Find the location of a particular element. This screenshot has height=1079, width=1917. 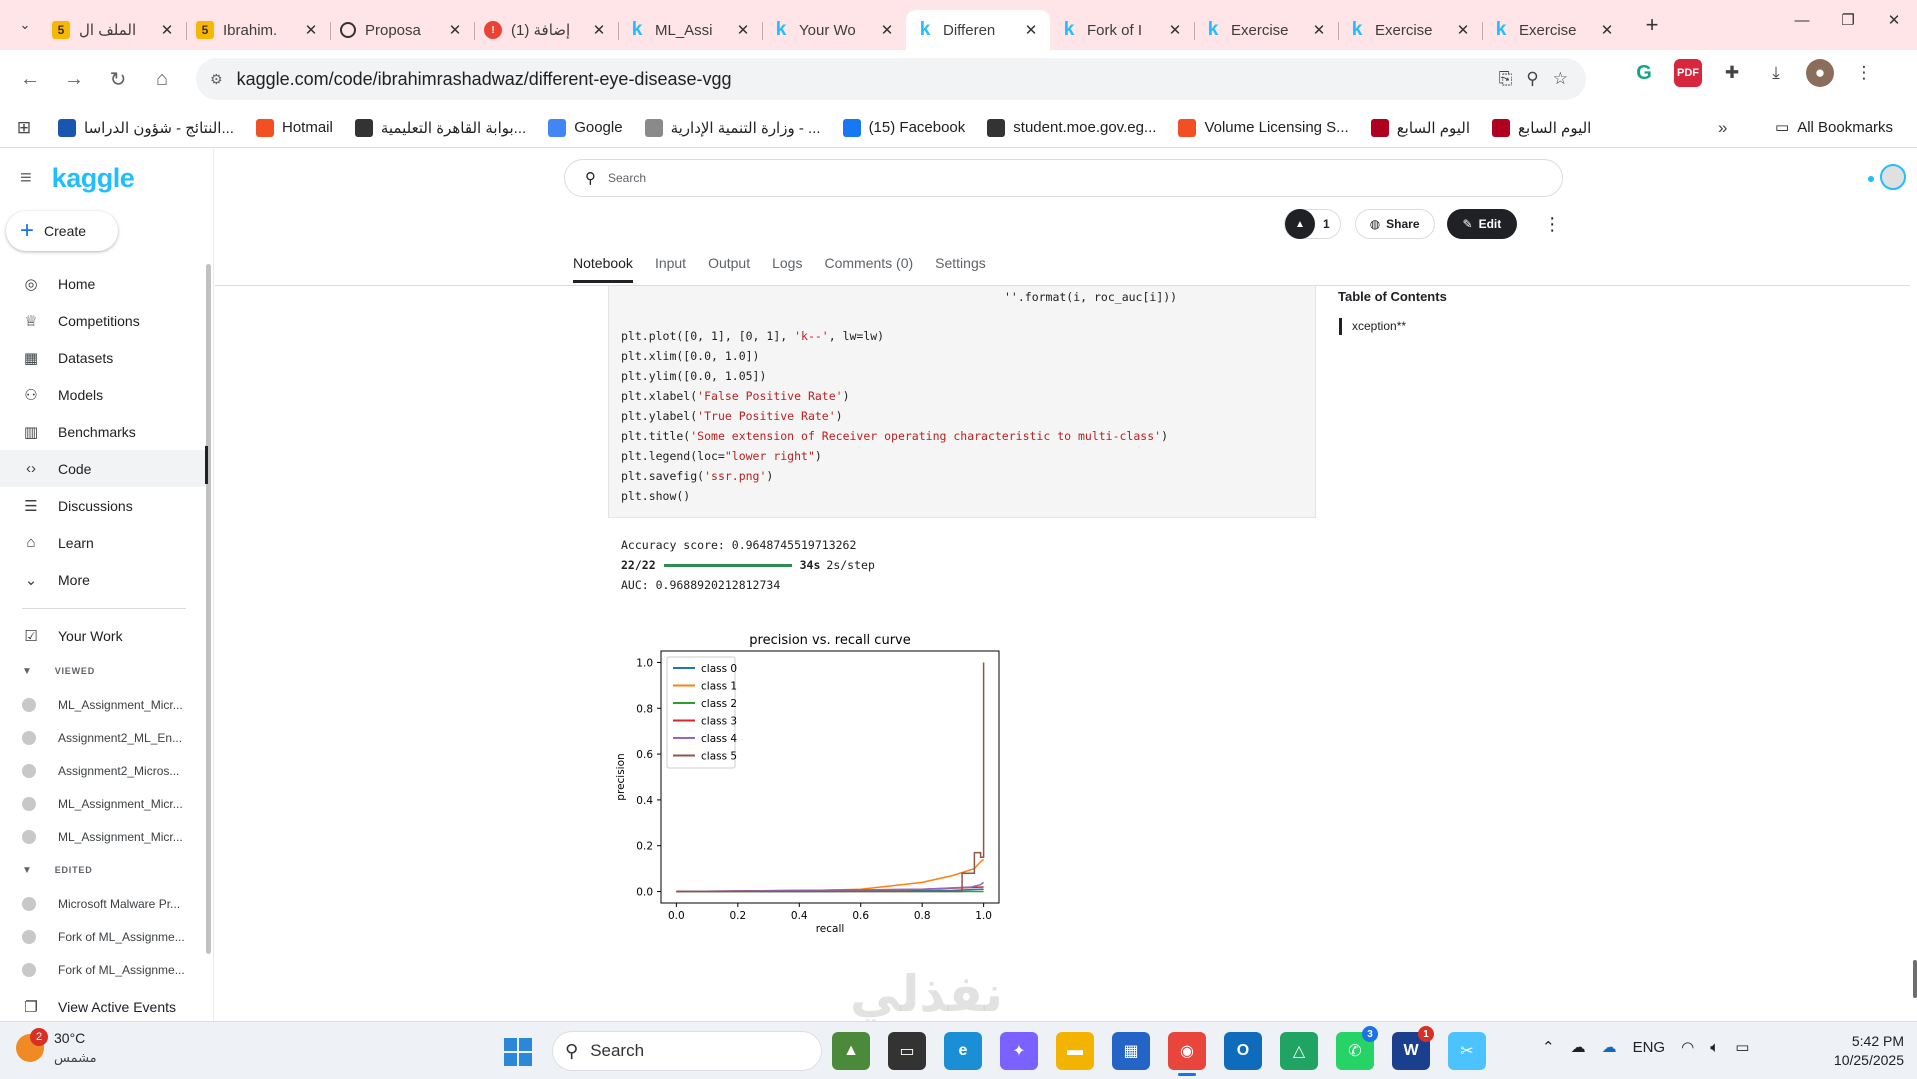

volume-icon: 🔈︎ is located at coordinates (1714, 1047).